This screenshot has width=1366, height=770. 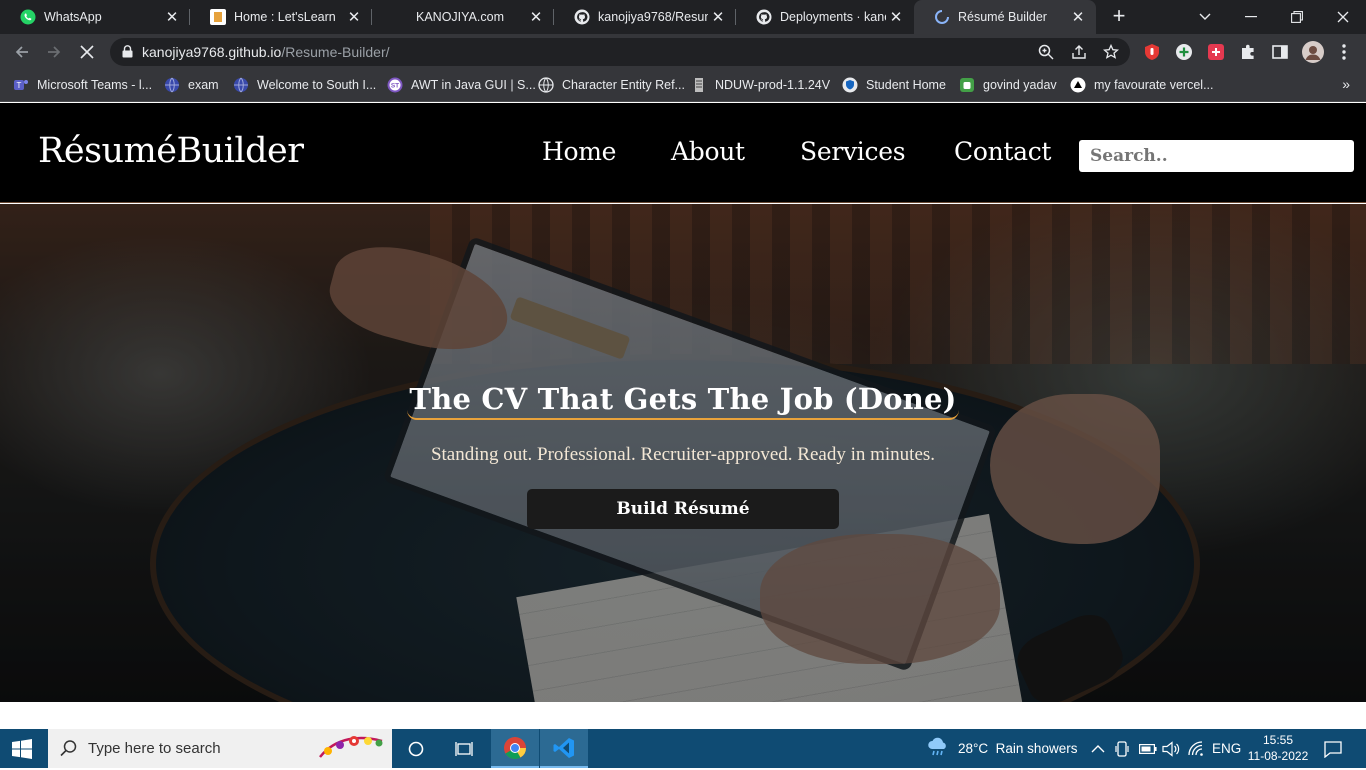 I want to click on tab-github-deployments: Deployments · kanojiy ✕, so click(x=825, y=17).